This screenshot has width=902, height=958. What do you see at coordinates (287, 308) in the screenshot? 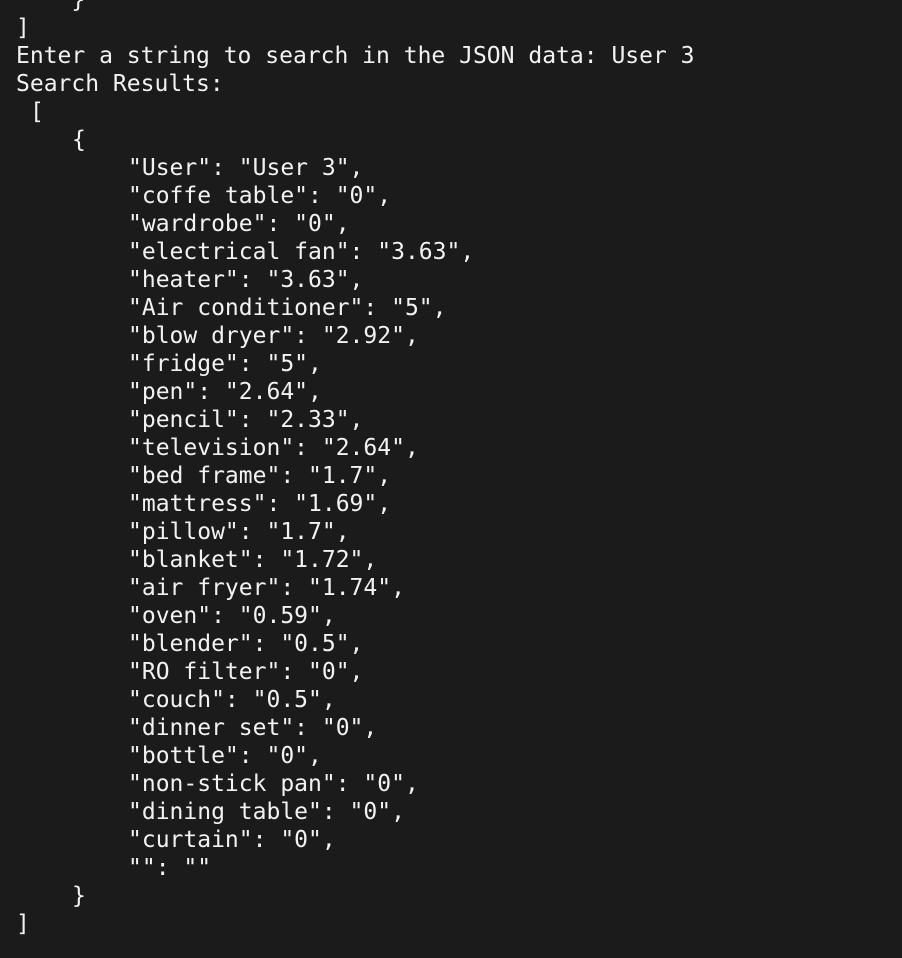
I see `result-entry-line: "Air conditioner": "5",` at bounding box center [287, 308].